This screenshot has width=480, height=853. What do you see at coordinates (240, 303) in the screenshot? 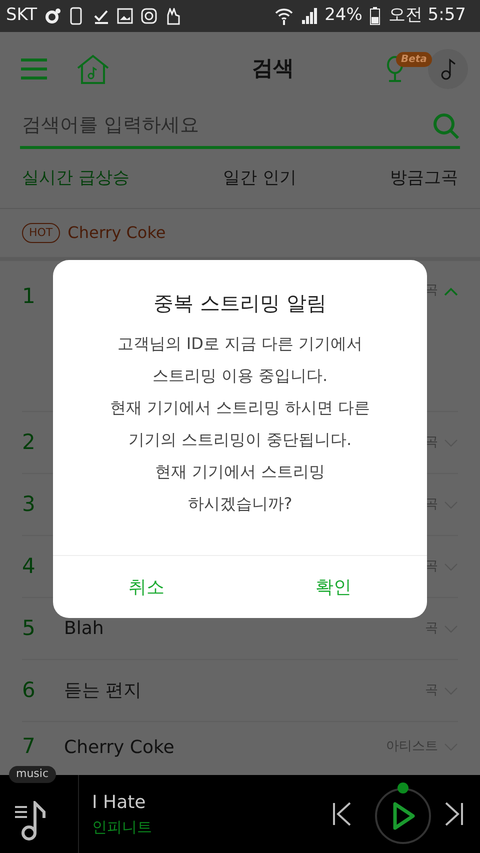
I see `dialog-title: 중복 스트리밍 알림` at bounding box center [240, 303].